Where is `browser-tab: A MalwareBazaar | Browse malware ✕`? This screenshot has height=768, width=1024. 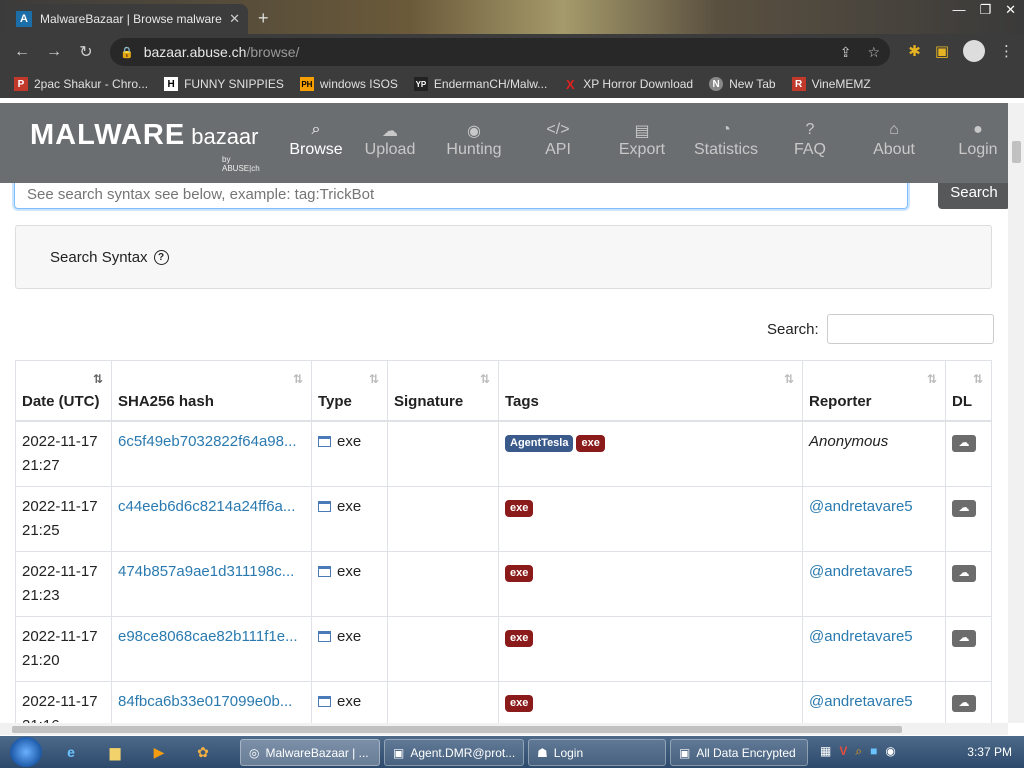
browser-tab: A MalwareBazaar | Browse malware ✕ is located at coordinates (128, 19).